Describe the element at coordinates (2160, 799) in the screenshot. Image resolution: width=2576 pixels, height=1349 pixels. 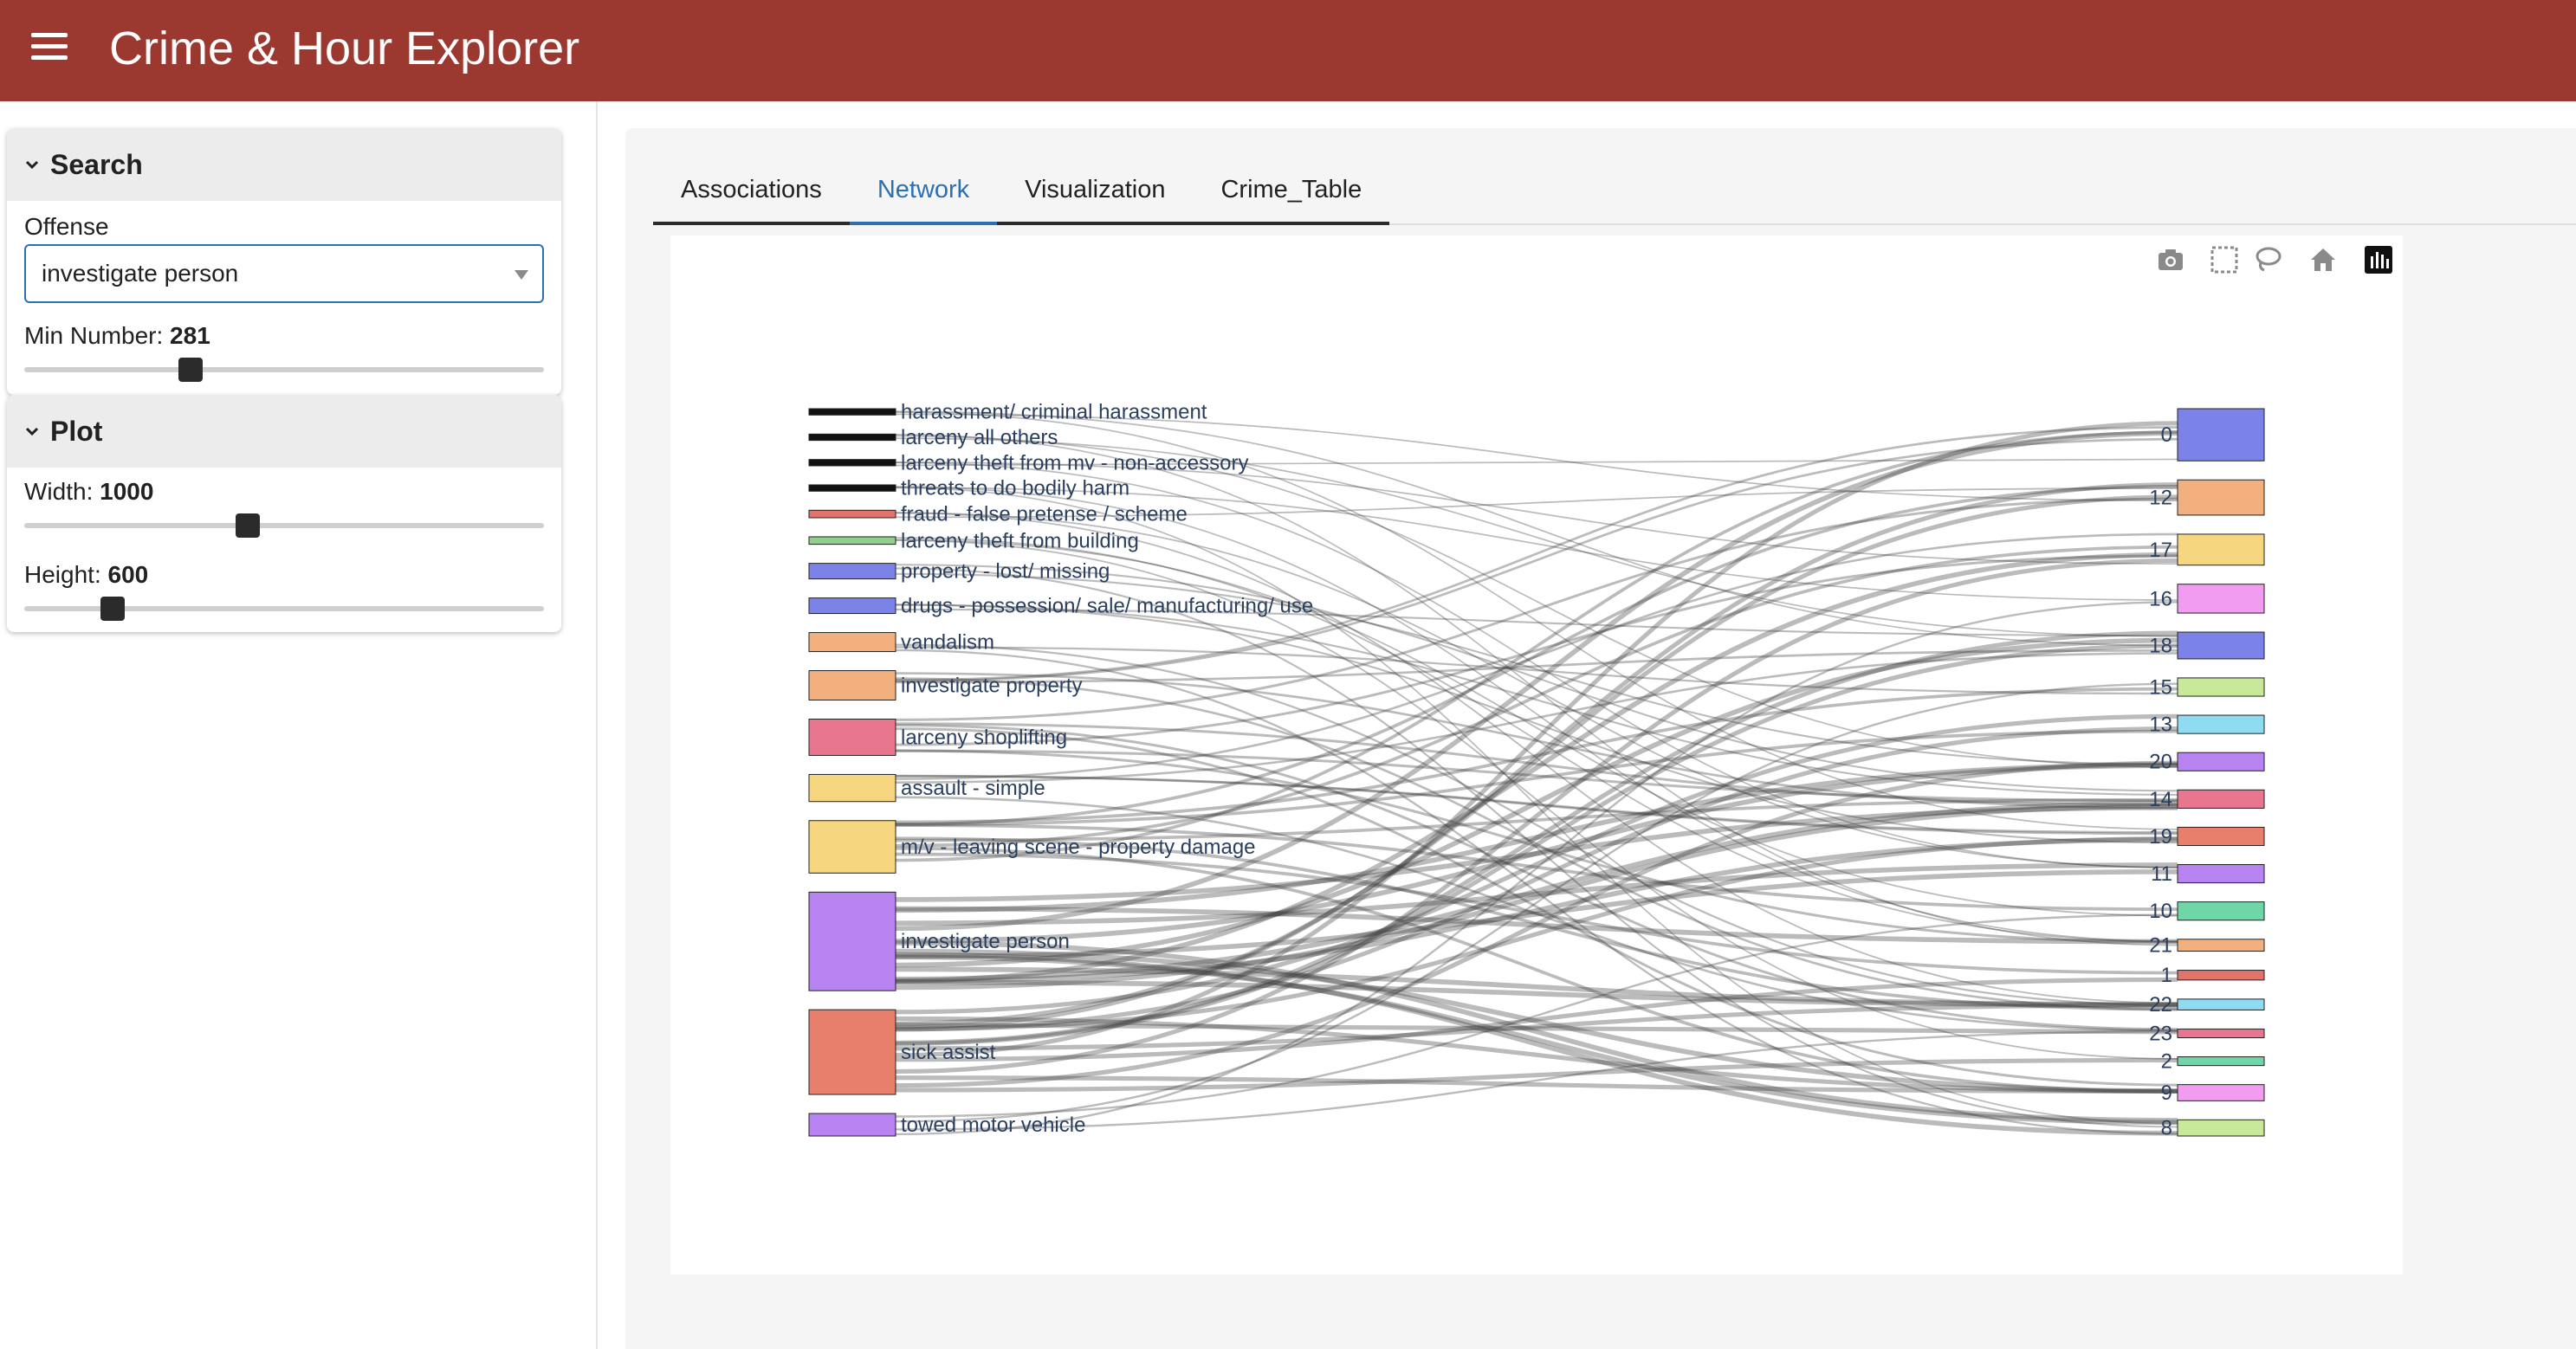
I see `sankey-target-label: 14` at that location.